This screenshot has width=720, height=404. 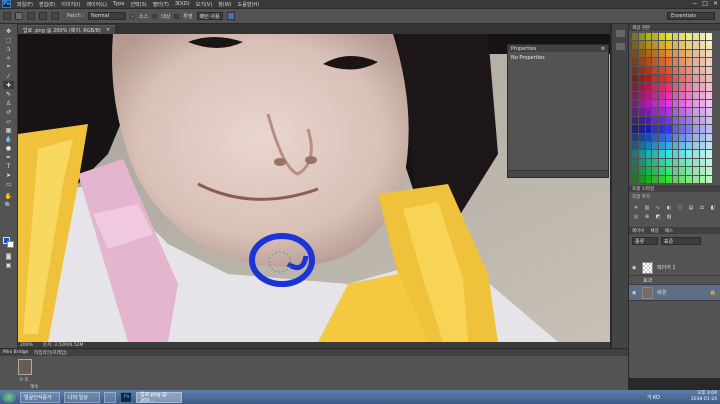 I want to click on zoom-level: 200%, so click(x=26, y=345).